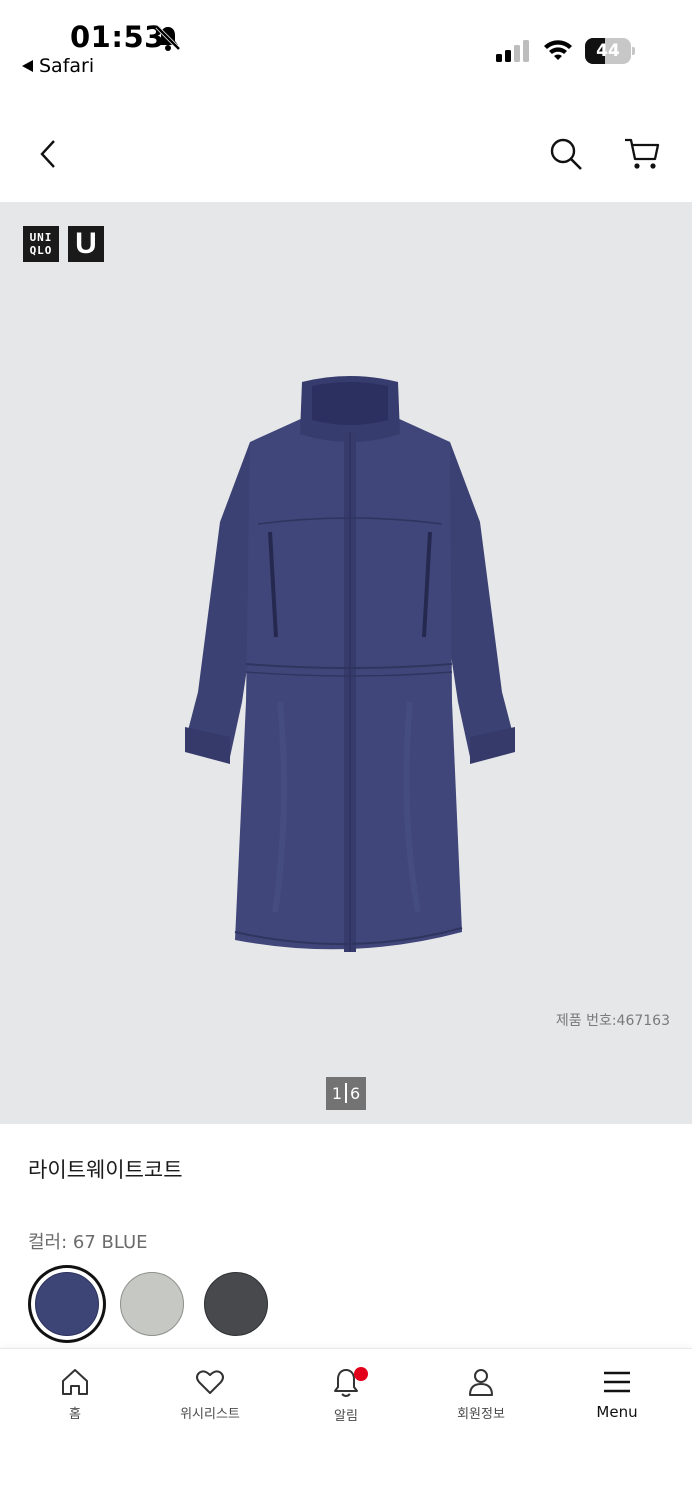 The image size is (692, 1500). I want to click on nav-menu: Menu, so click(617, 1394).